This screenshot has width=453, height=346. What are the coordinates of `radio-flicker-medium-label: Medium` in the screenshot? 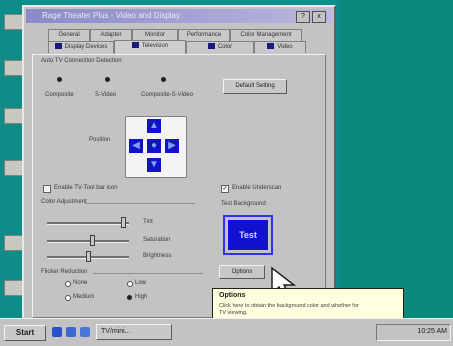 It's located at (84, 297).